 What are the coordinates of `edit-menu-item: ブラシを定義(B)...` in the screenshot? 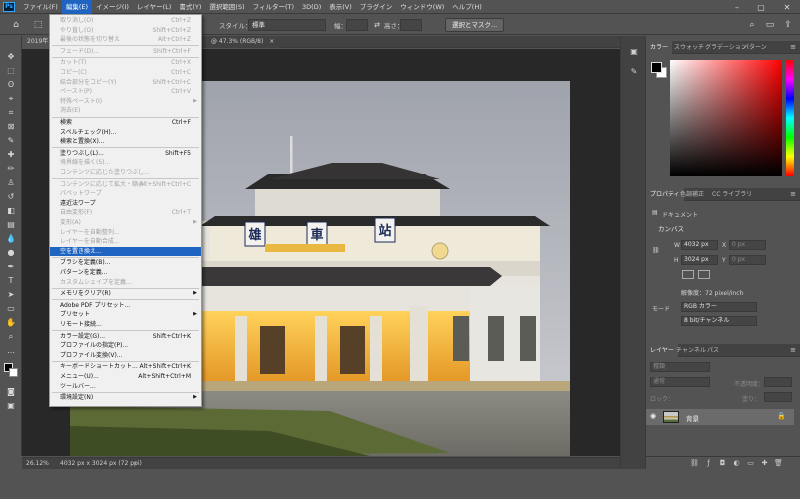 It's located at (125, 263).